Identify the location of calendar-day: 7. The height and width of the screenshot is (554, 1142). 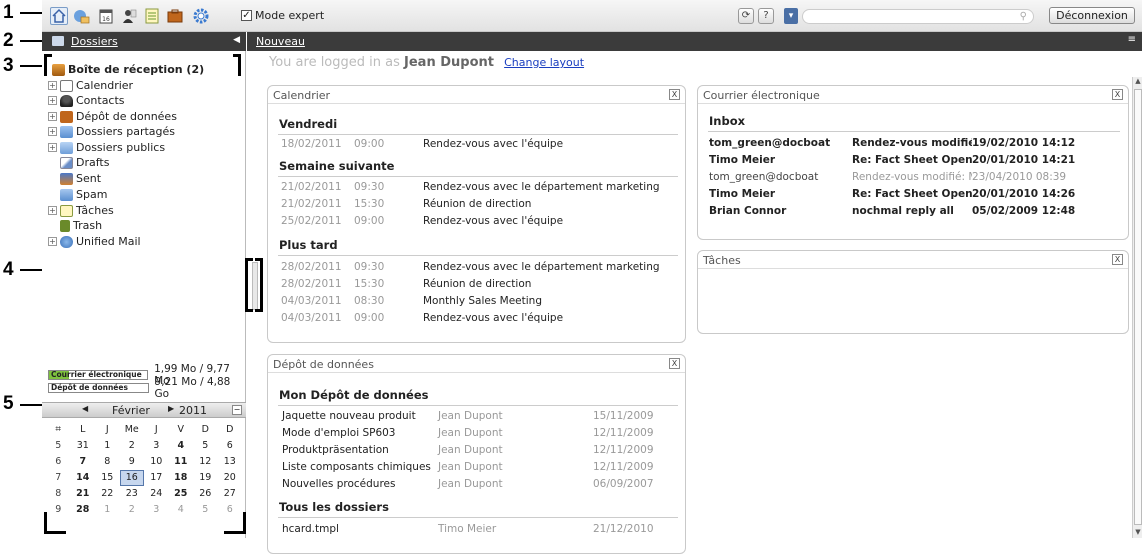
(83, 462).